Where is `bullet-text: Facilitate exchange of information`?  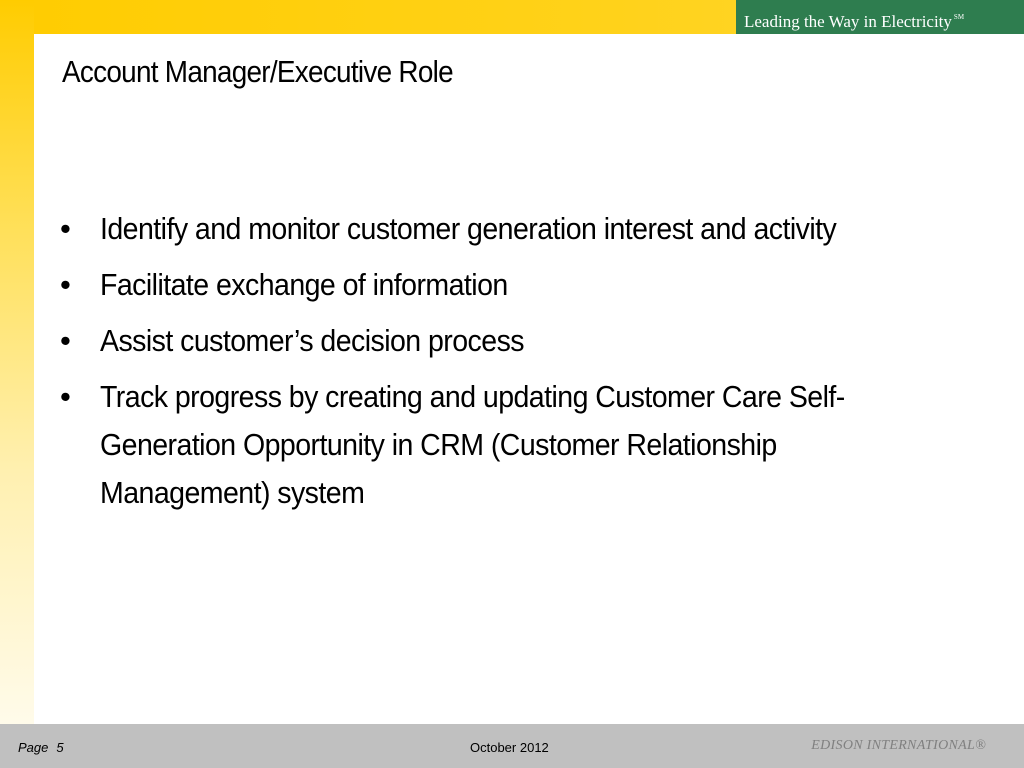
bullet-text: Facilitate exchange of information is located at coordinates (304, 284).